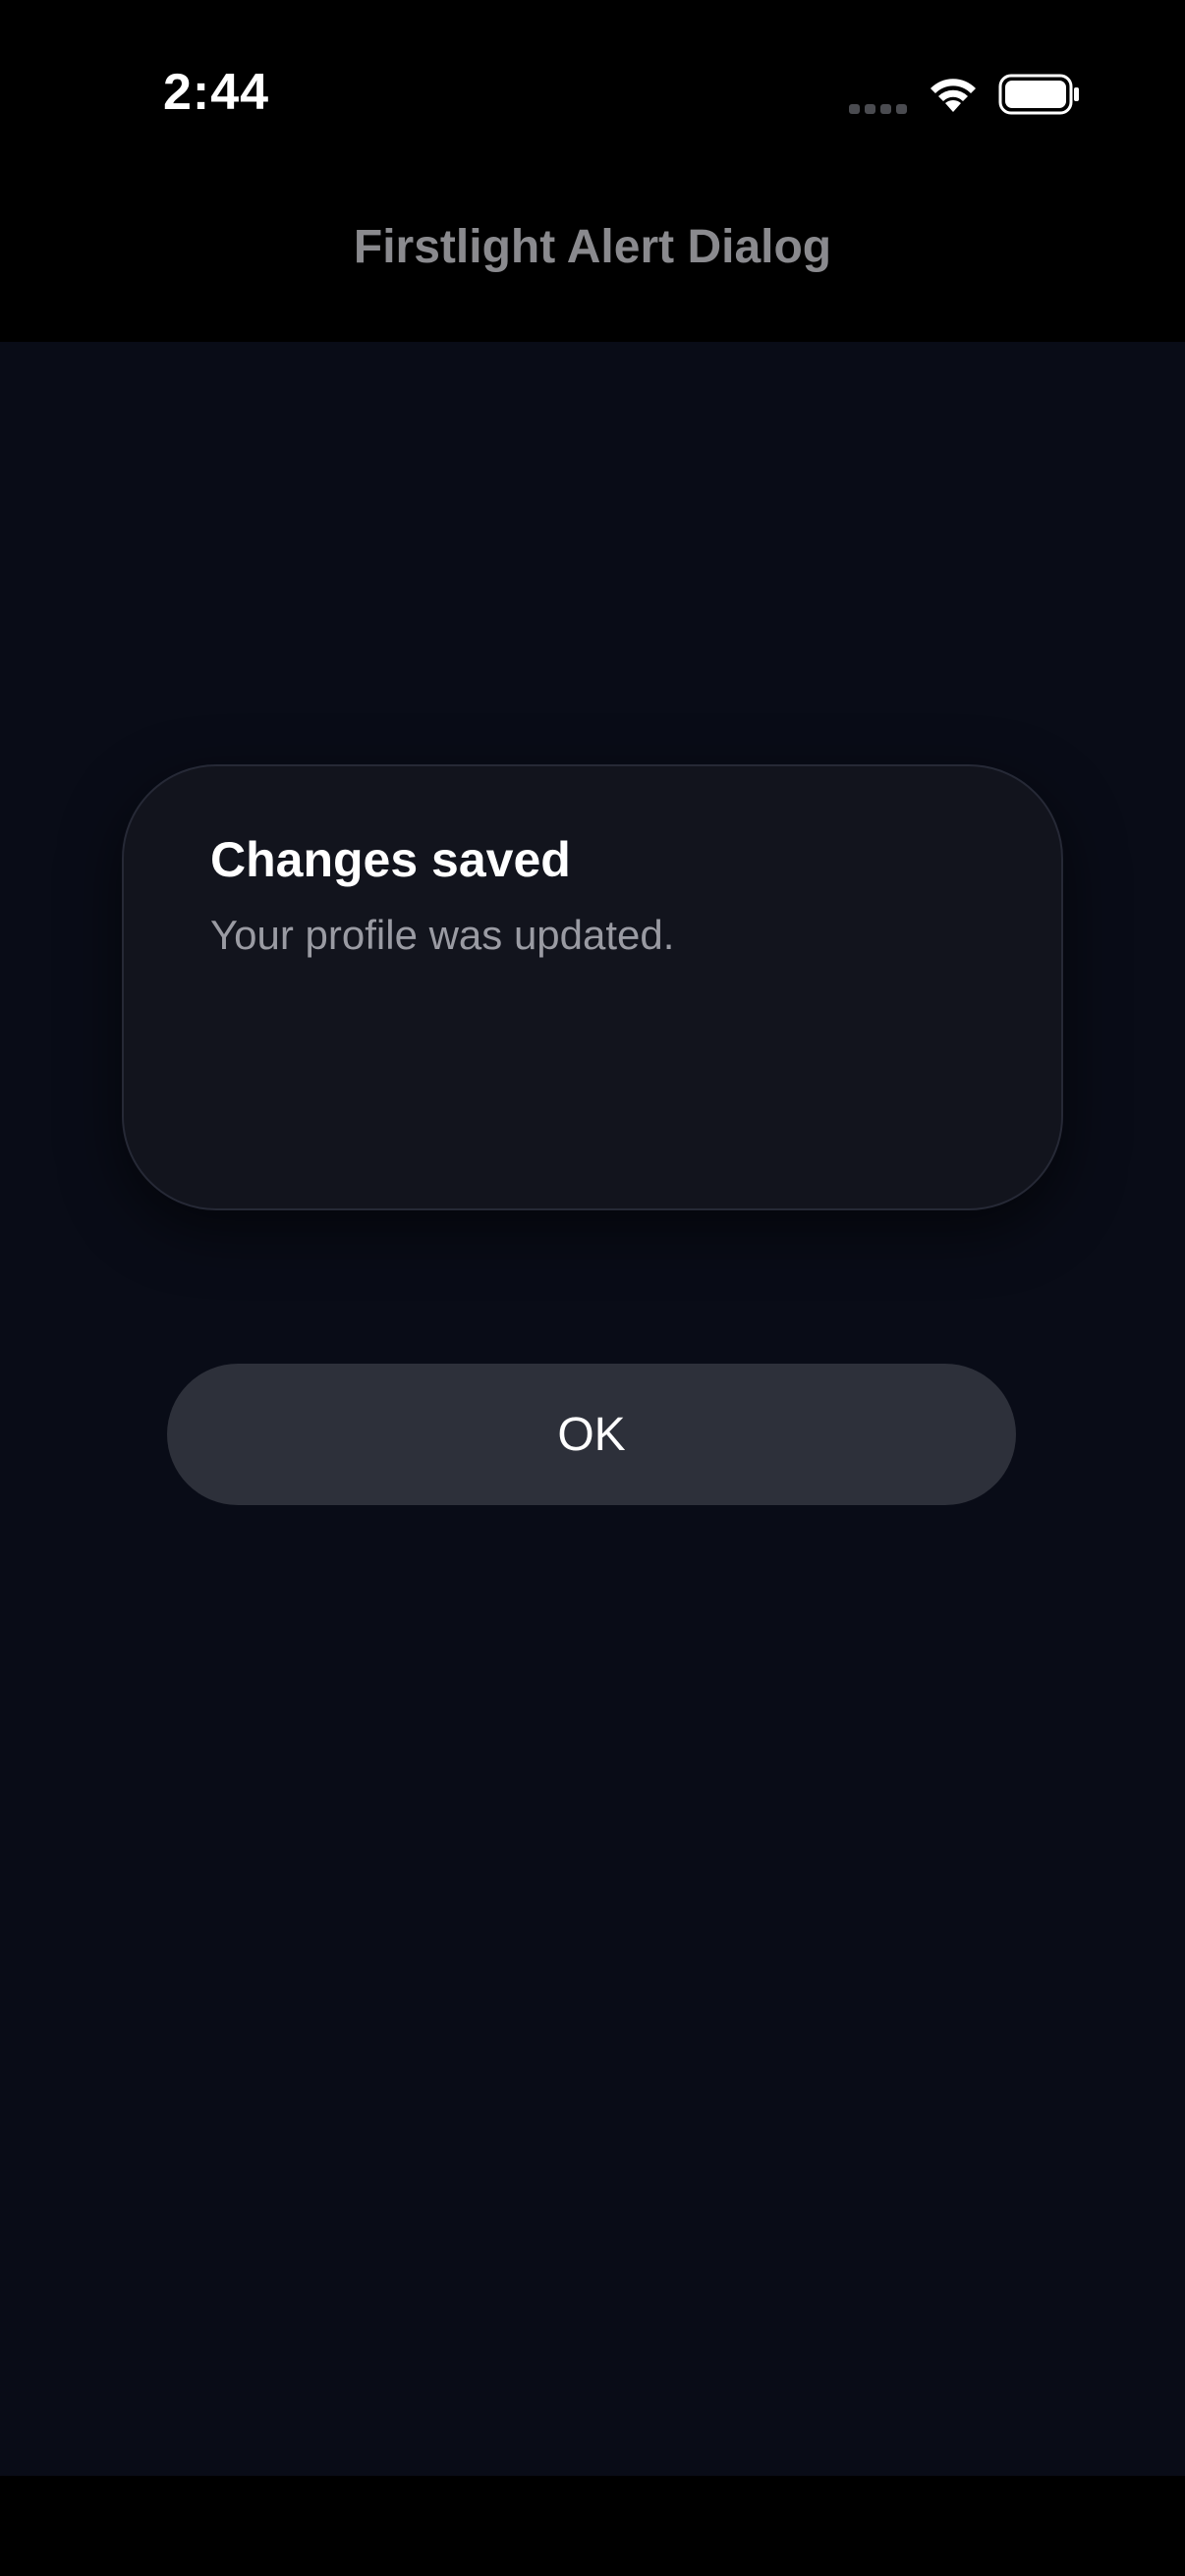 This screenshot has width=1185, height=2576. I want to click on dialog-title: Changes saved, so click(391, 859).